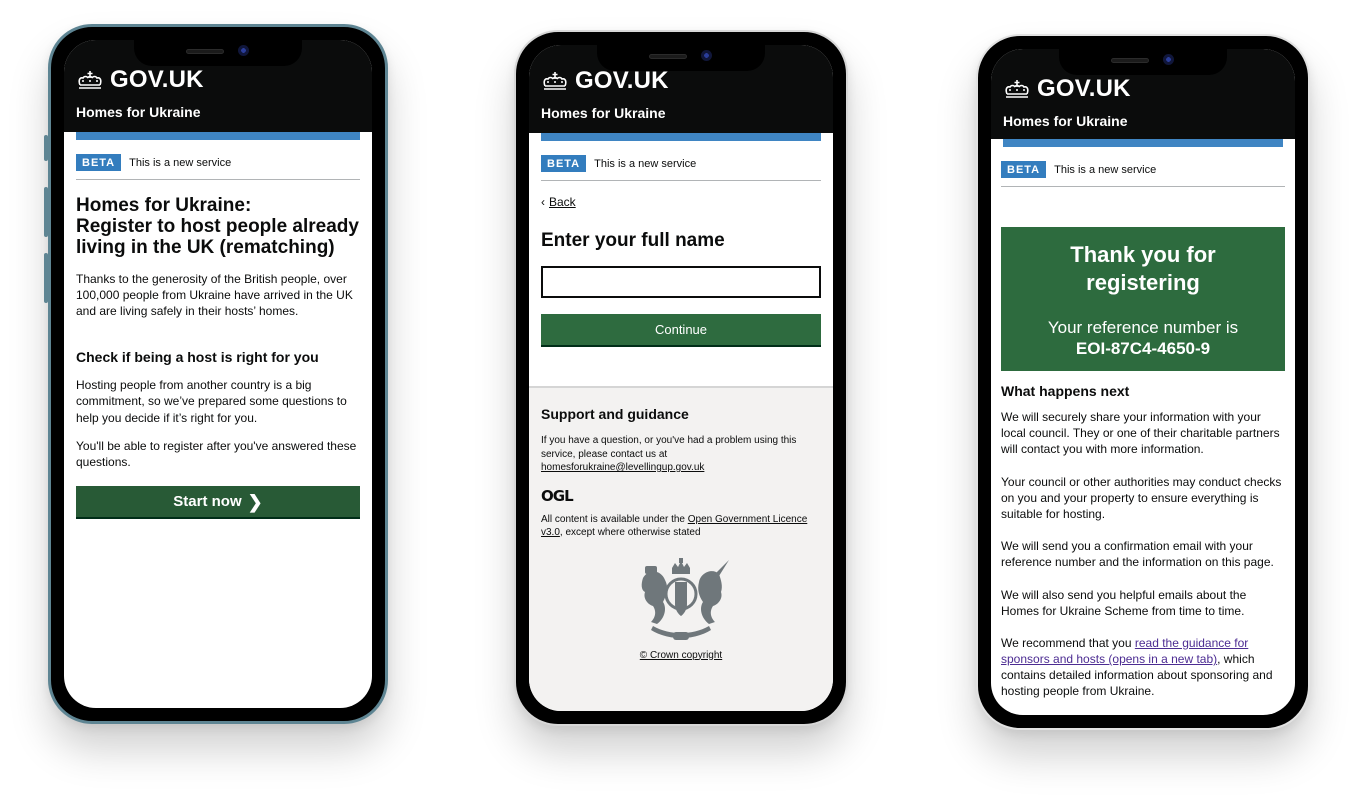 The height and width of the screenshot is (804, 1360). Describe the element at coordinates (681, 655) in the screenshot. I see `crown-copyright-link: © Crown copyright` at that location.